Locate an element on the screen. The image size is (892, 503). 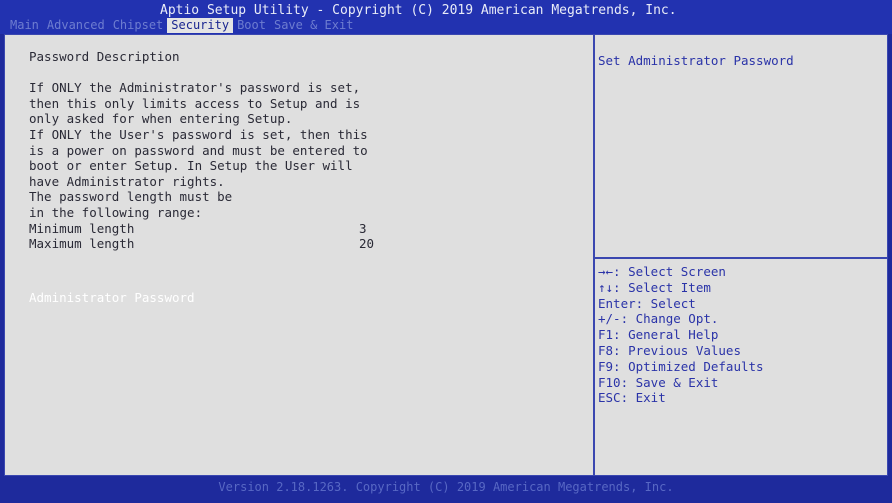
administrator-password-item: Administrator Password is located at coordinates (112, 297).